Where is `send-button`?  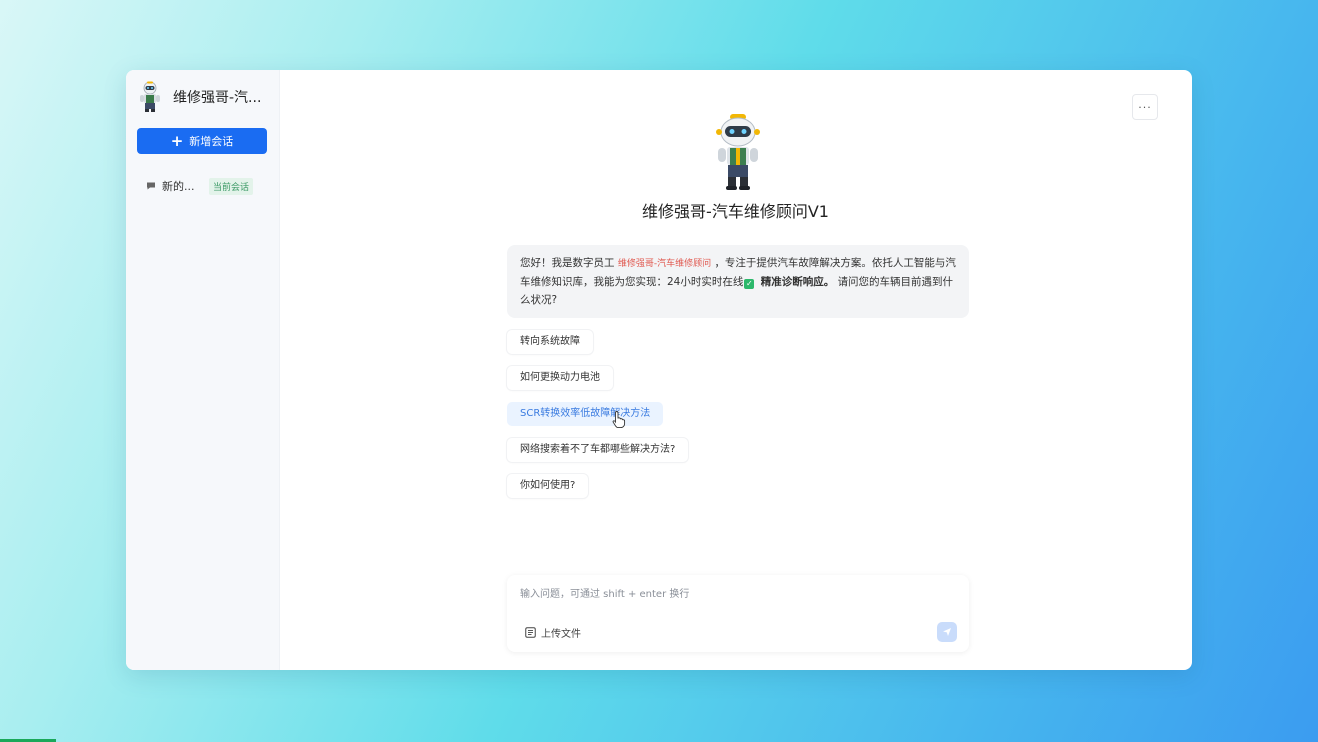 send-button is located at coordinates (947, 632).